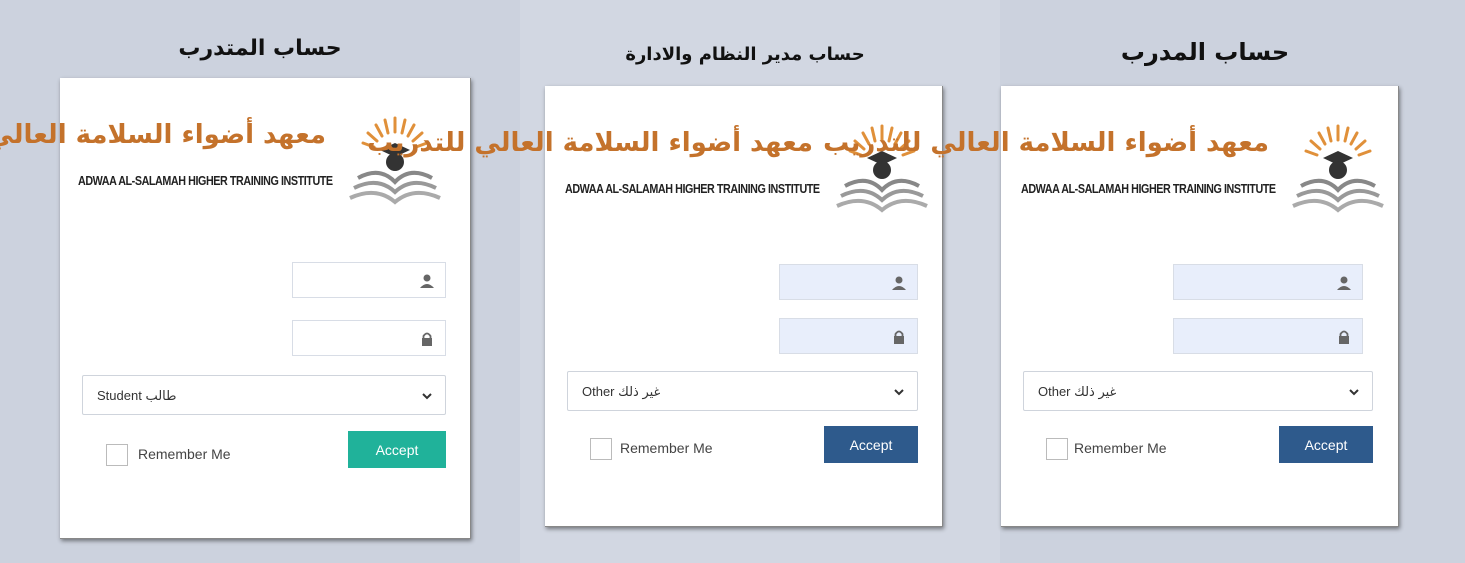 The height and width of the screenshot is (563, 1465). I want to click on panel-title-admin: حساب مدير النظام والادارة, so click(745, 54).